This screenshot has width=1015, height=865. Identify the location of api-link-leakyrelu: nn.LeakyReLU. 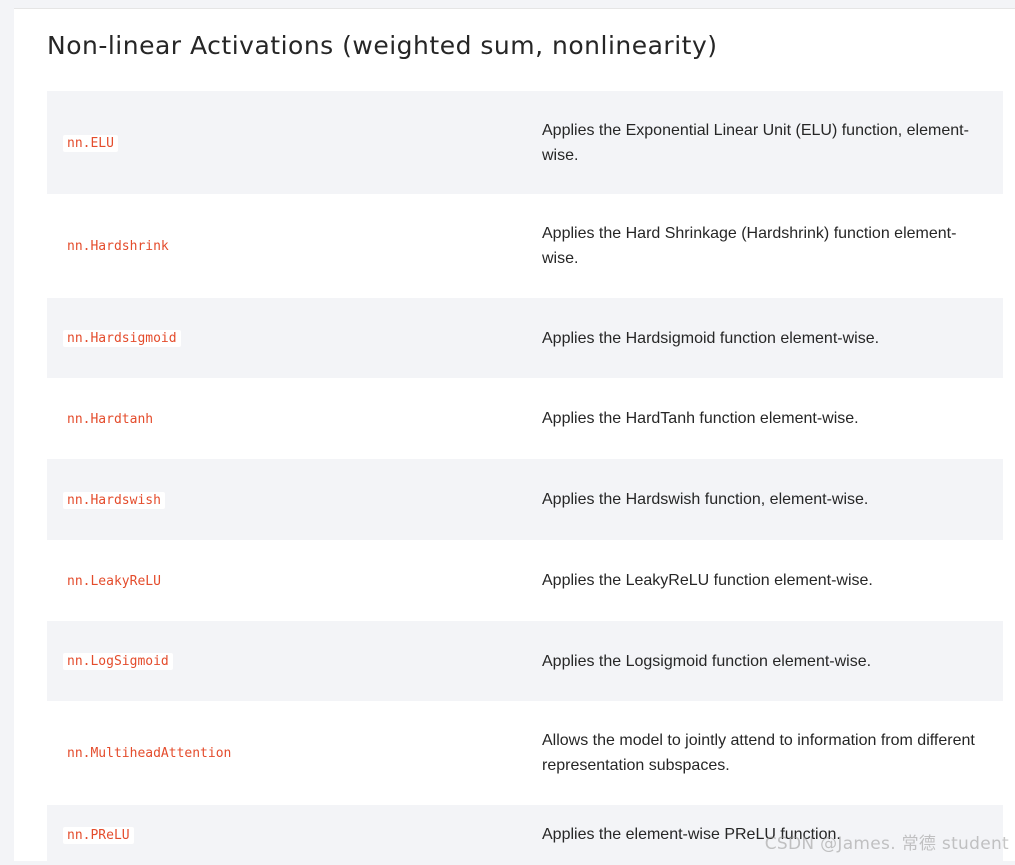
(114, 580).